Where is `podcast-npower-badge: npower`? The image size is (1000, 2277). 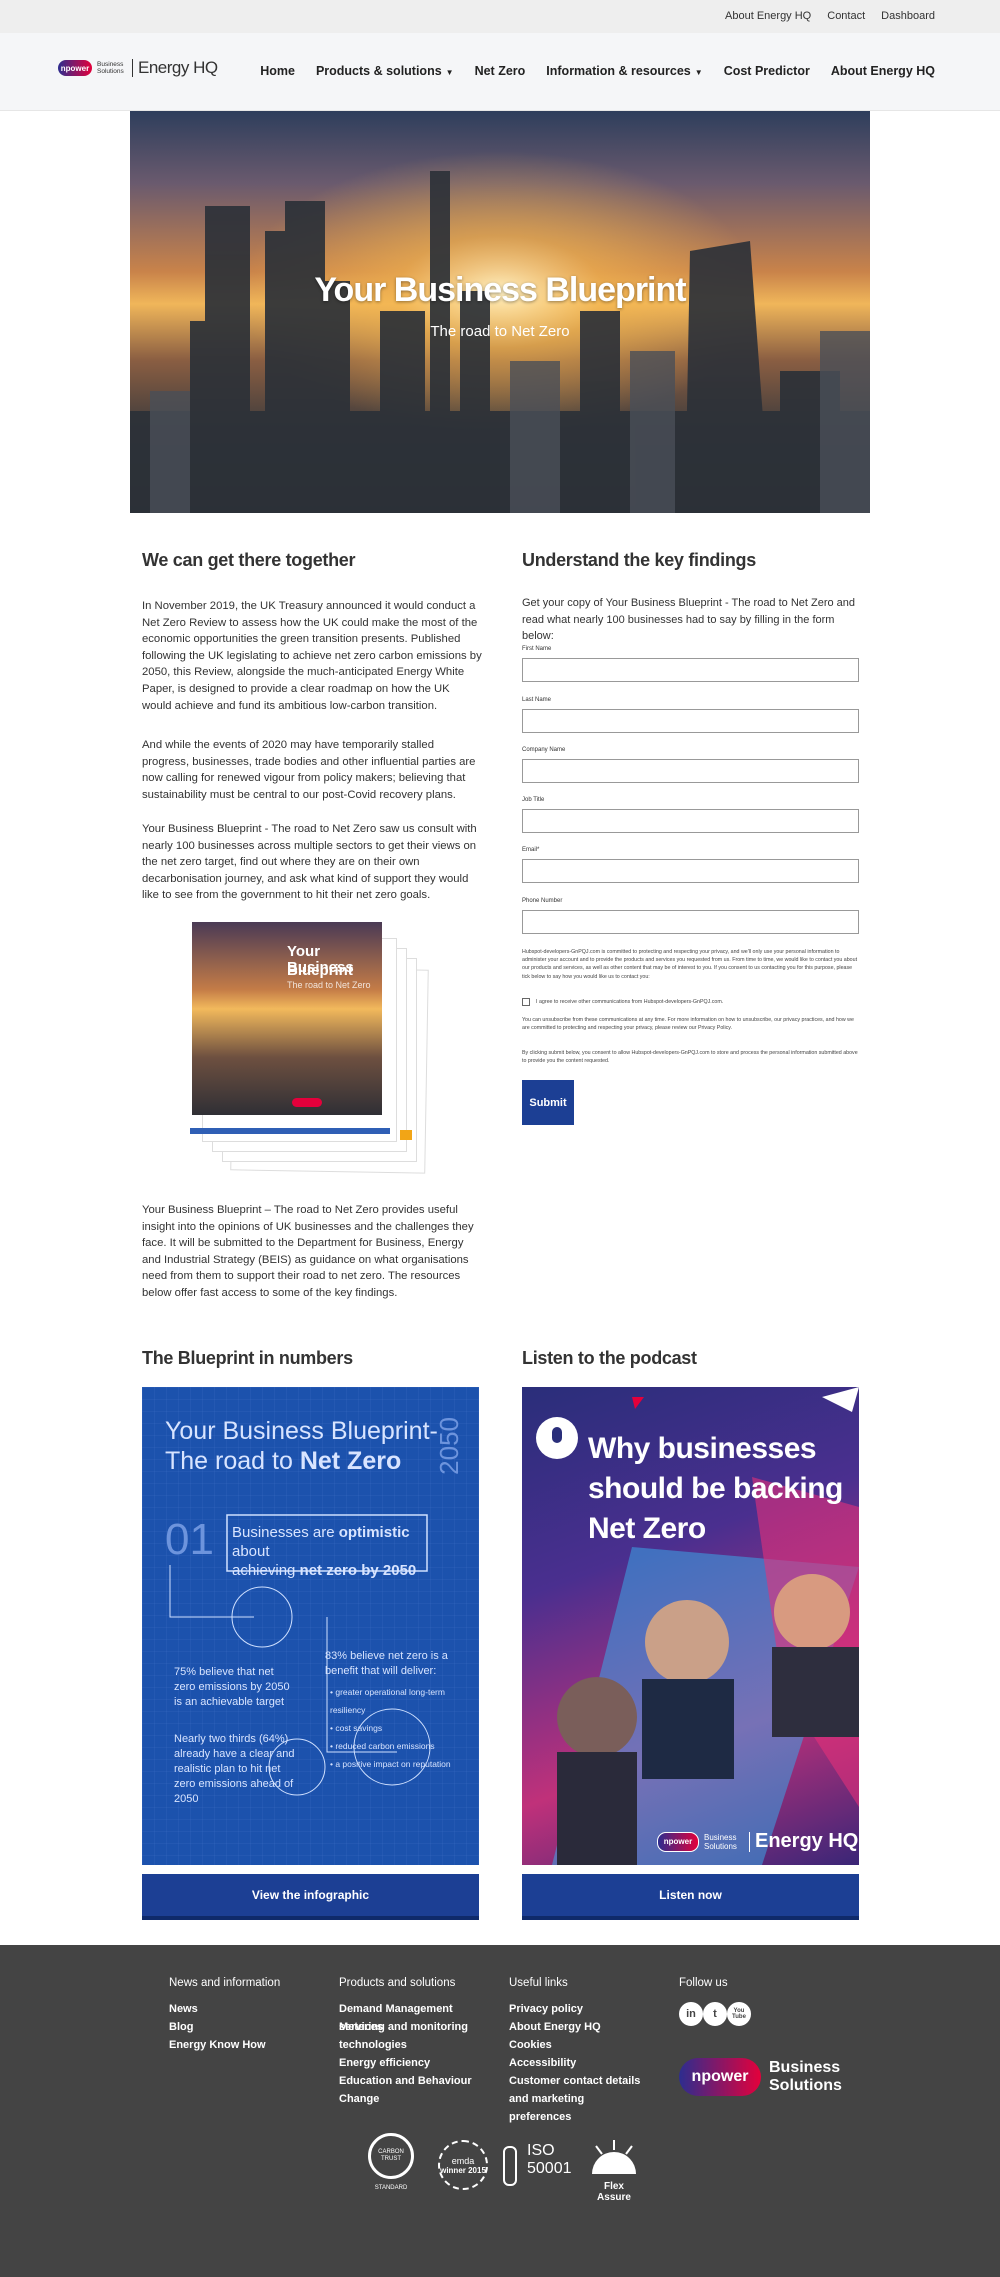
podcast-npower-badge: npower is located at coordinates (678, 1841).